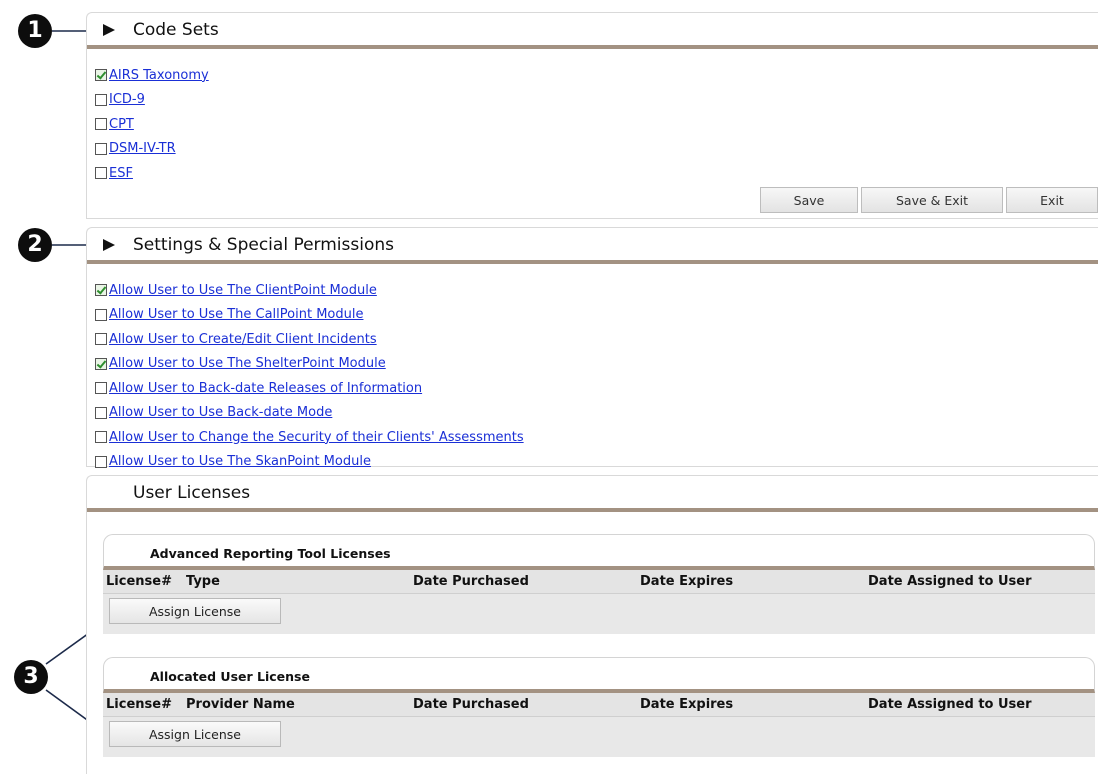 The image size is (1098, 774). What do you see at coordinates (240, 704) in the screenshot?
I see `column-header-provider-name: Provider Name` at bounding box center [240, 704].